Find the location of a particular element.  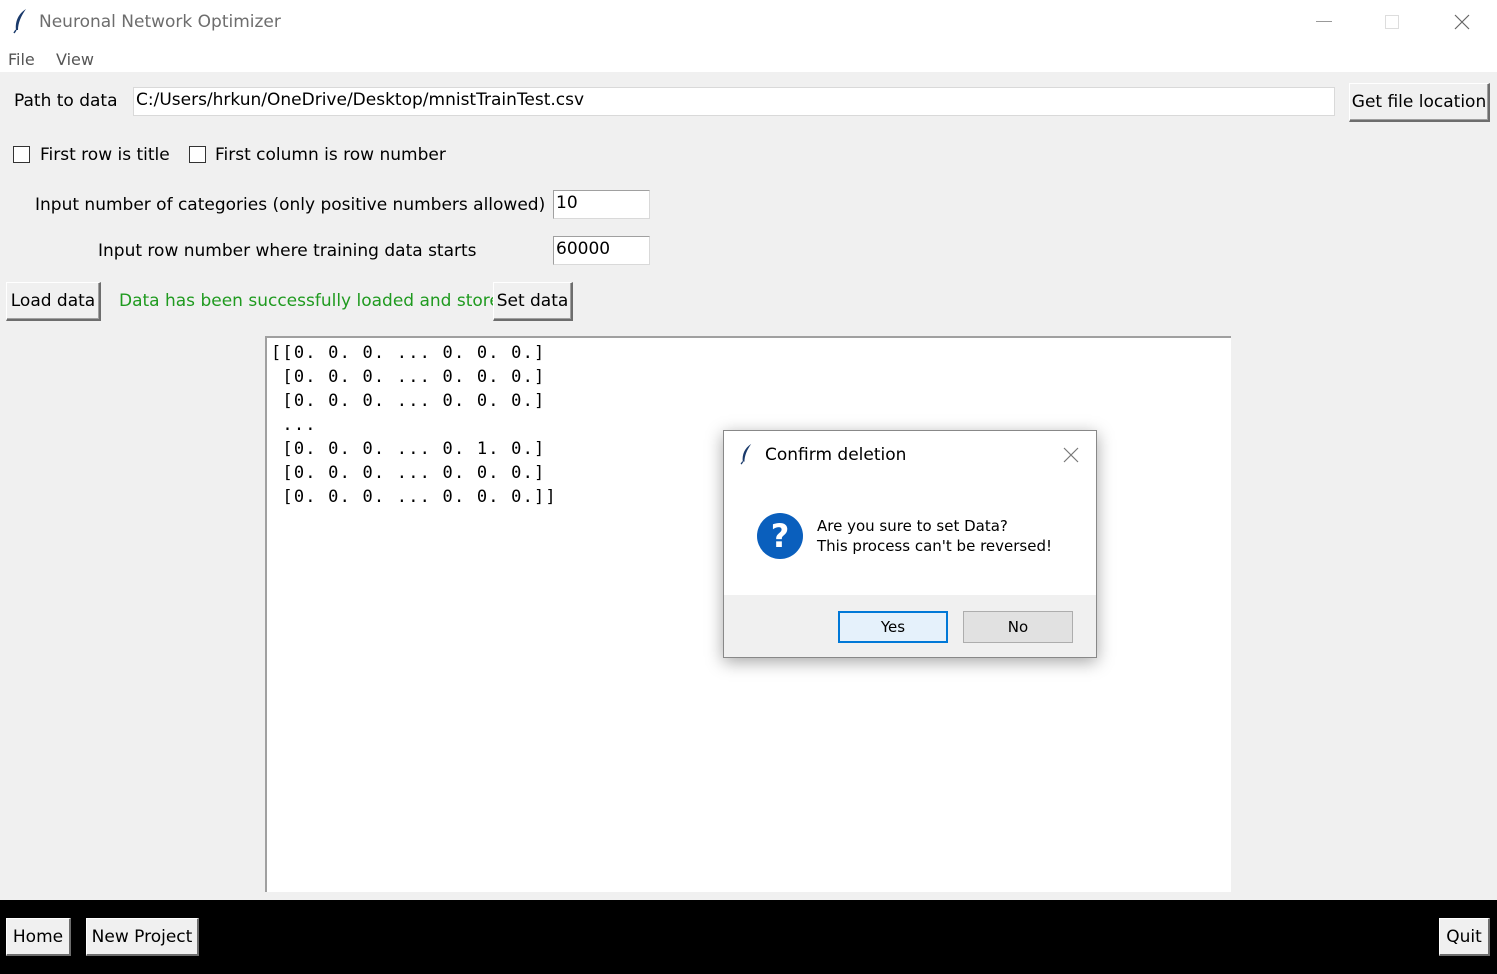

bottom-bar: Home New Project Quit is located at coordinates (748, 937).